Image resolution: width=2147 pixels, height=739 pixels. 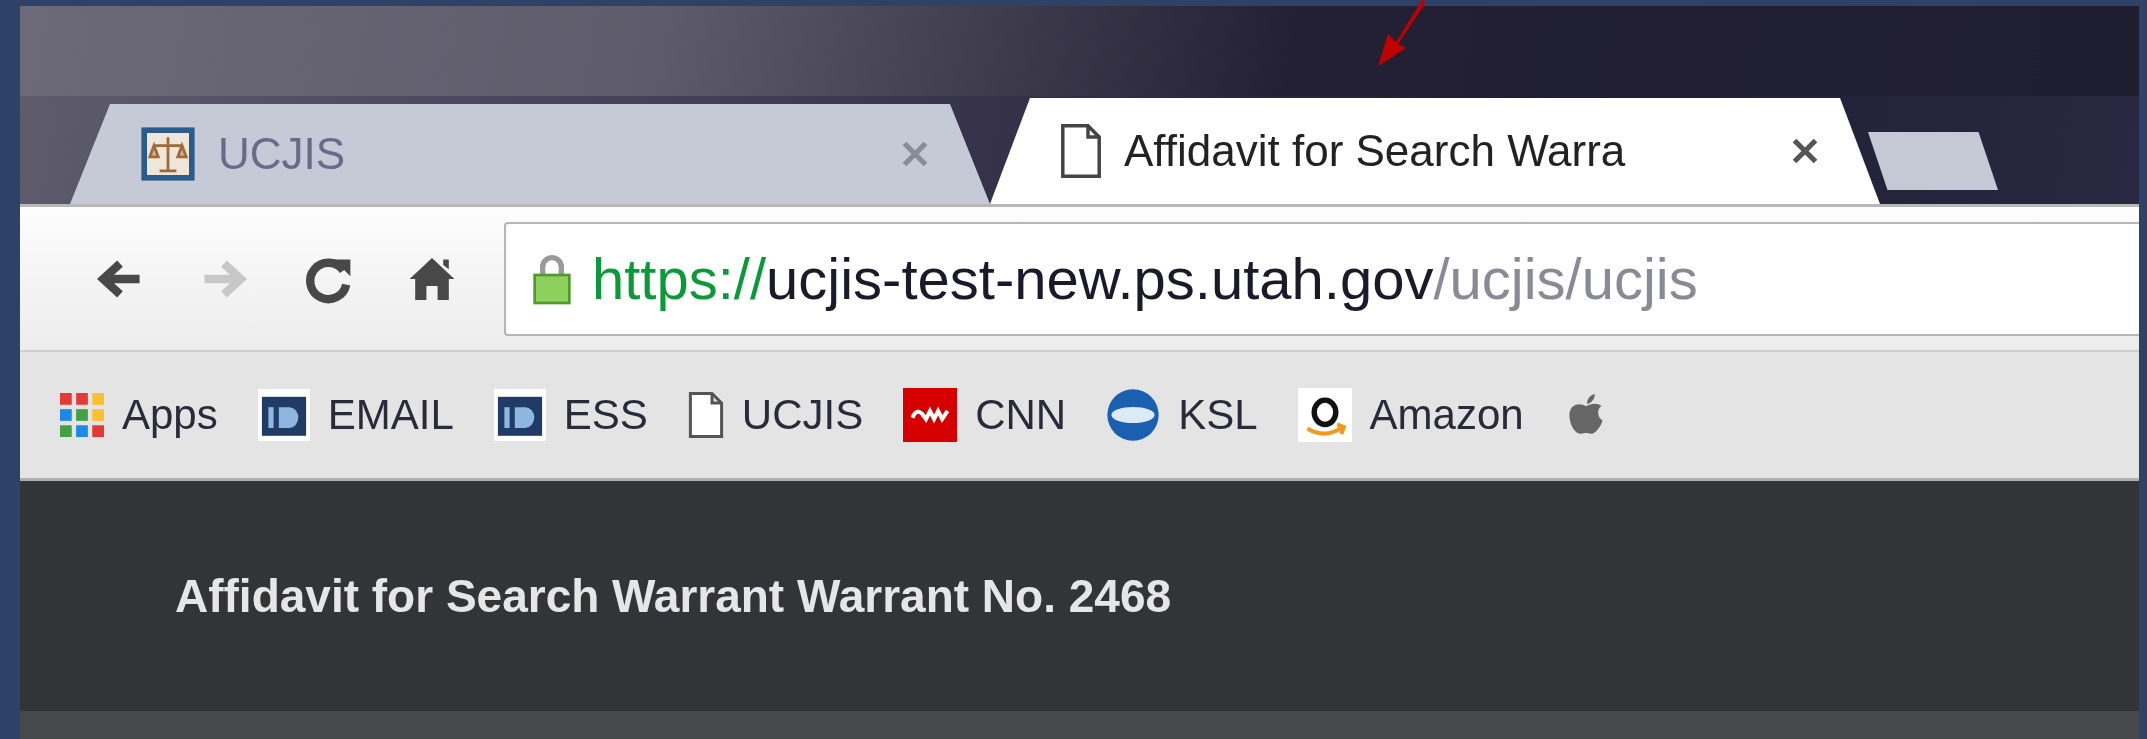 What do you see at coordinates (570, 415) in the screenshot?
I see `bookmark: ESS` at bounding box center [570, 415].